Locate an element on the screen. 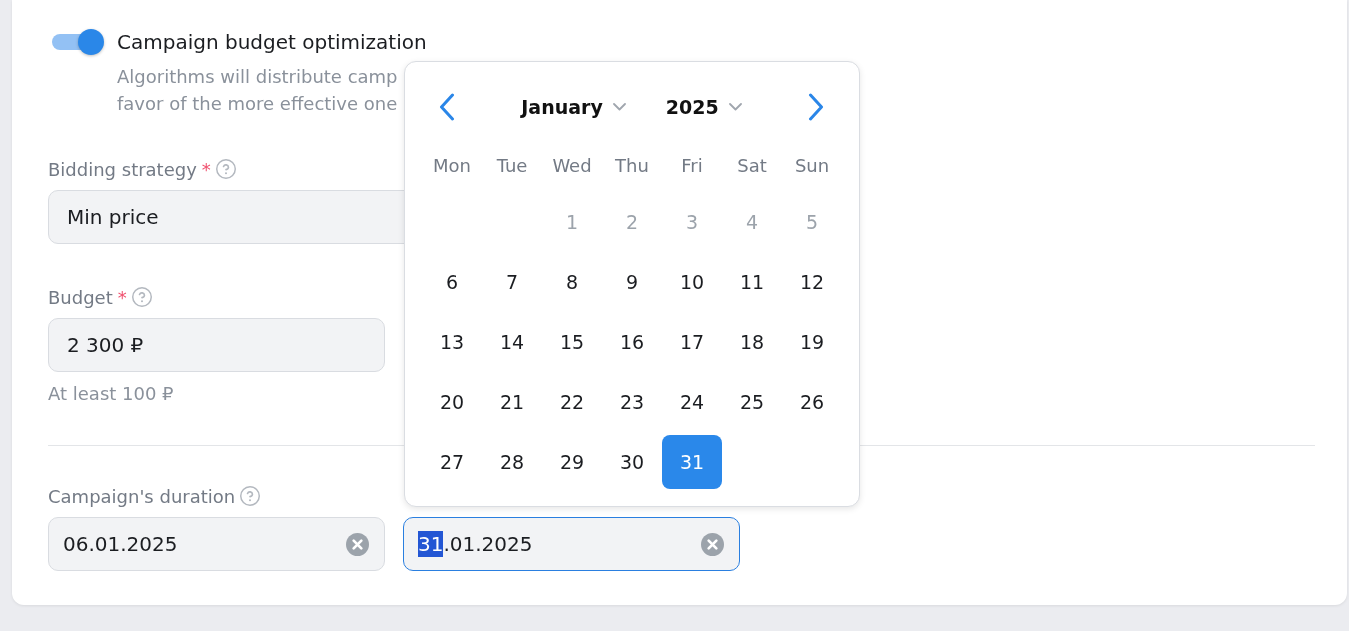 This screenshot has width=1349, height=631. day-cell: 19 is located at coordinates (812, 342).